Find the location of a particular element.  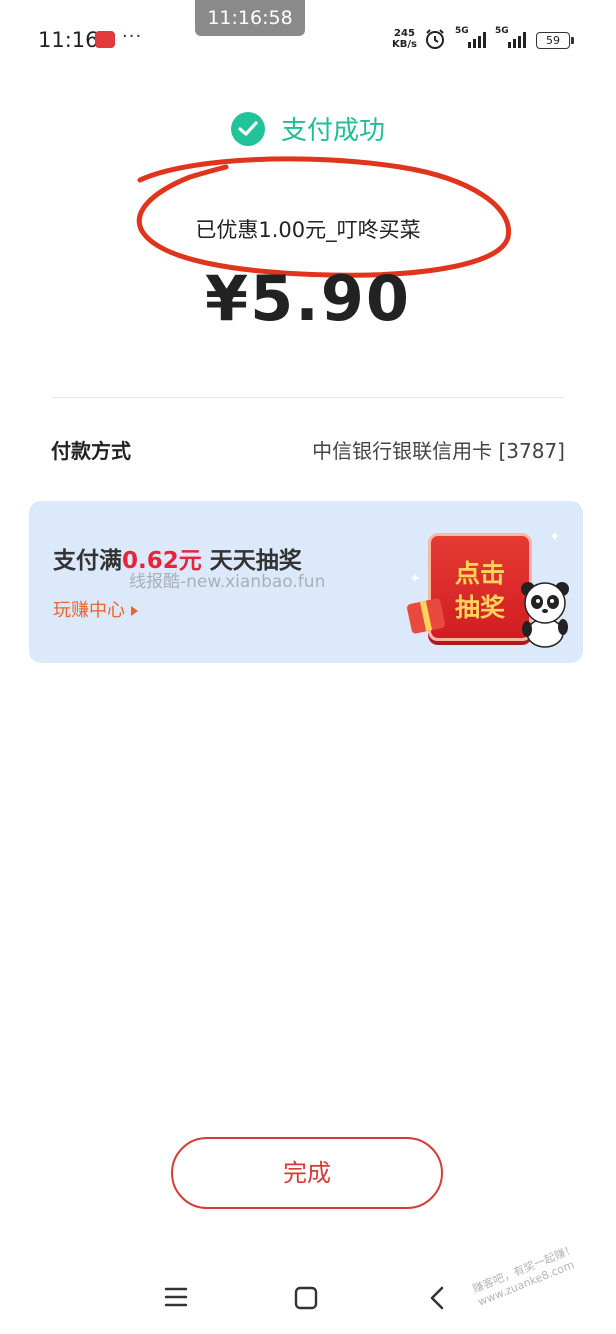

success-title: 支付成功 is located at coordinates (332, 131).